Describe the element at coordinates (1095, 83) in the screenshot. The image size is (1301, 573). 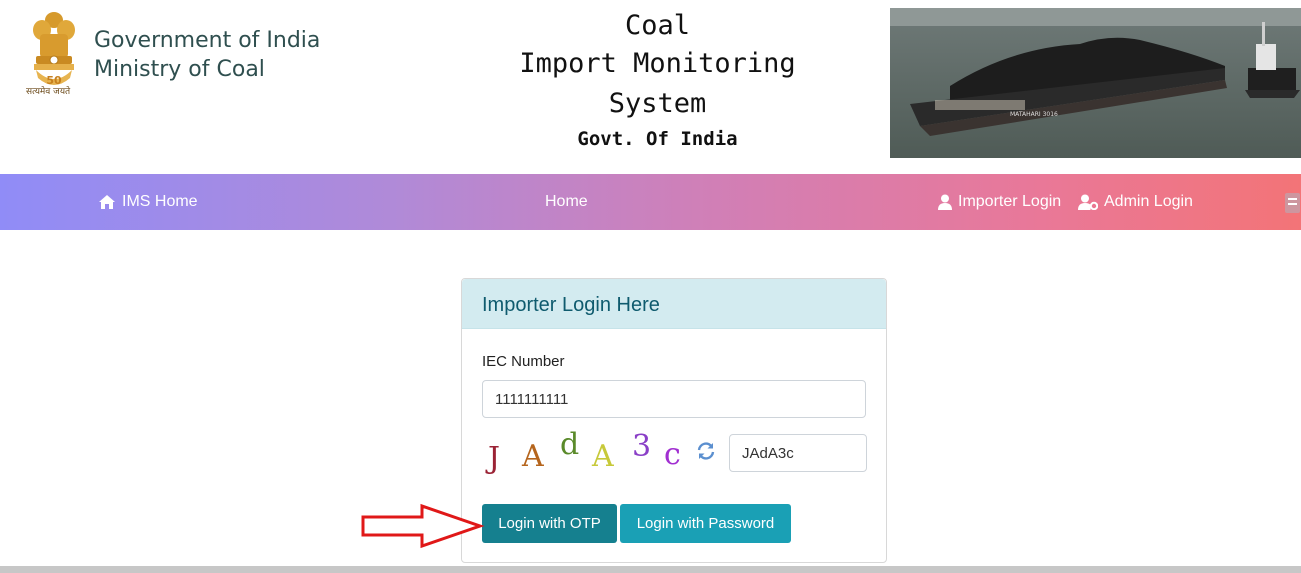
I see `coal-barge-photo: MATAHARI 3016` at that location.